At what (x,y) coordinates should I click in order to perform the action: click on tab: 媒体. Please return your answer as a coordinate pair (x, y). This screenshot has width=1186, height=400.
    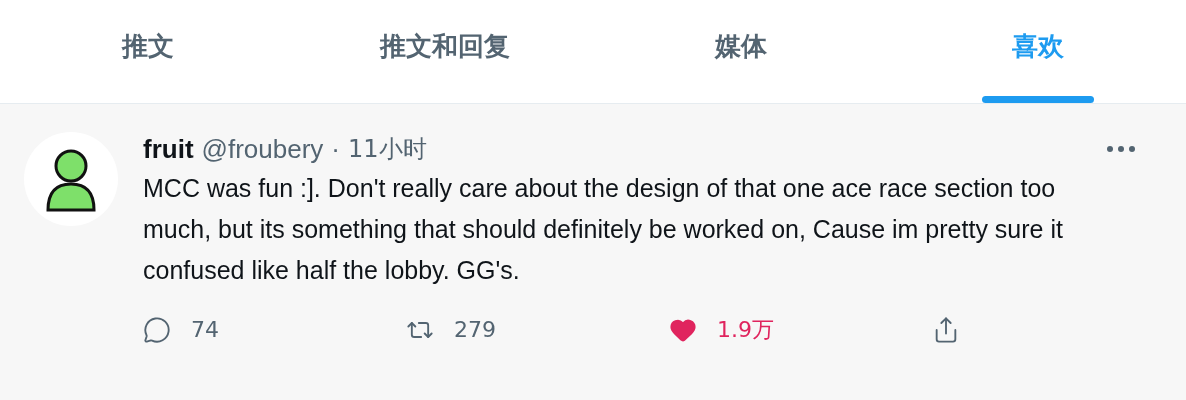
    Looking at the image, I should click on (741, 51).